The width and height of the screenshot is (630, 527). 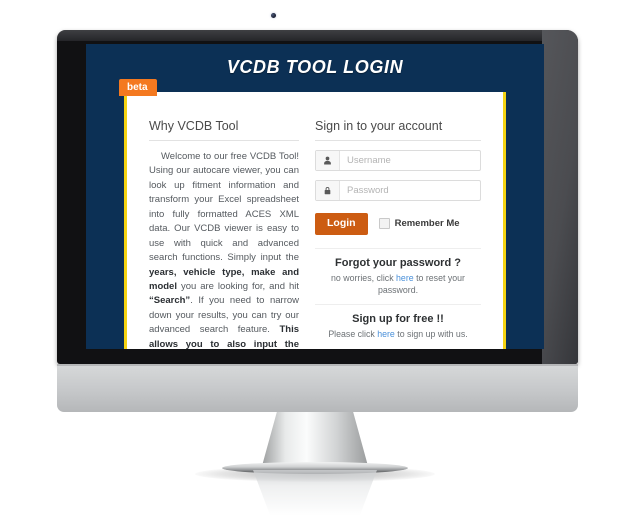 I want to click on page-title: VCDB TOOL LOGIN, so click(x=315, y=67).